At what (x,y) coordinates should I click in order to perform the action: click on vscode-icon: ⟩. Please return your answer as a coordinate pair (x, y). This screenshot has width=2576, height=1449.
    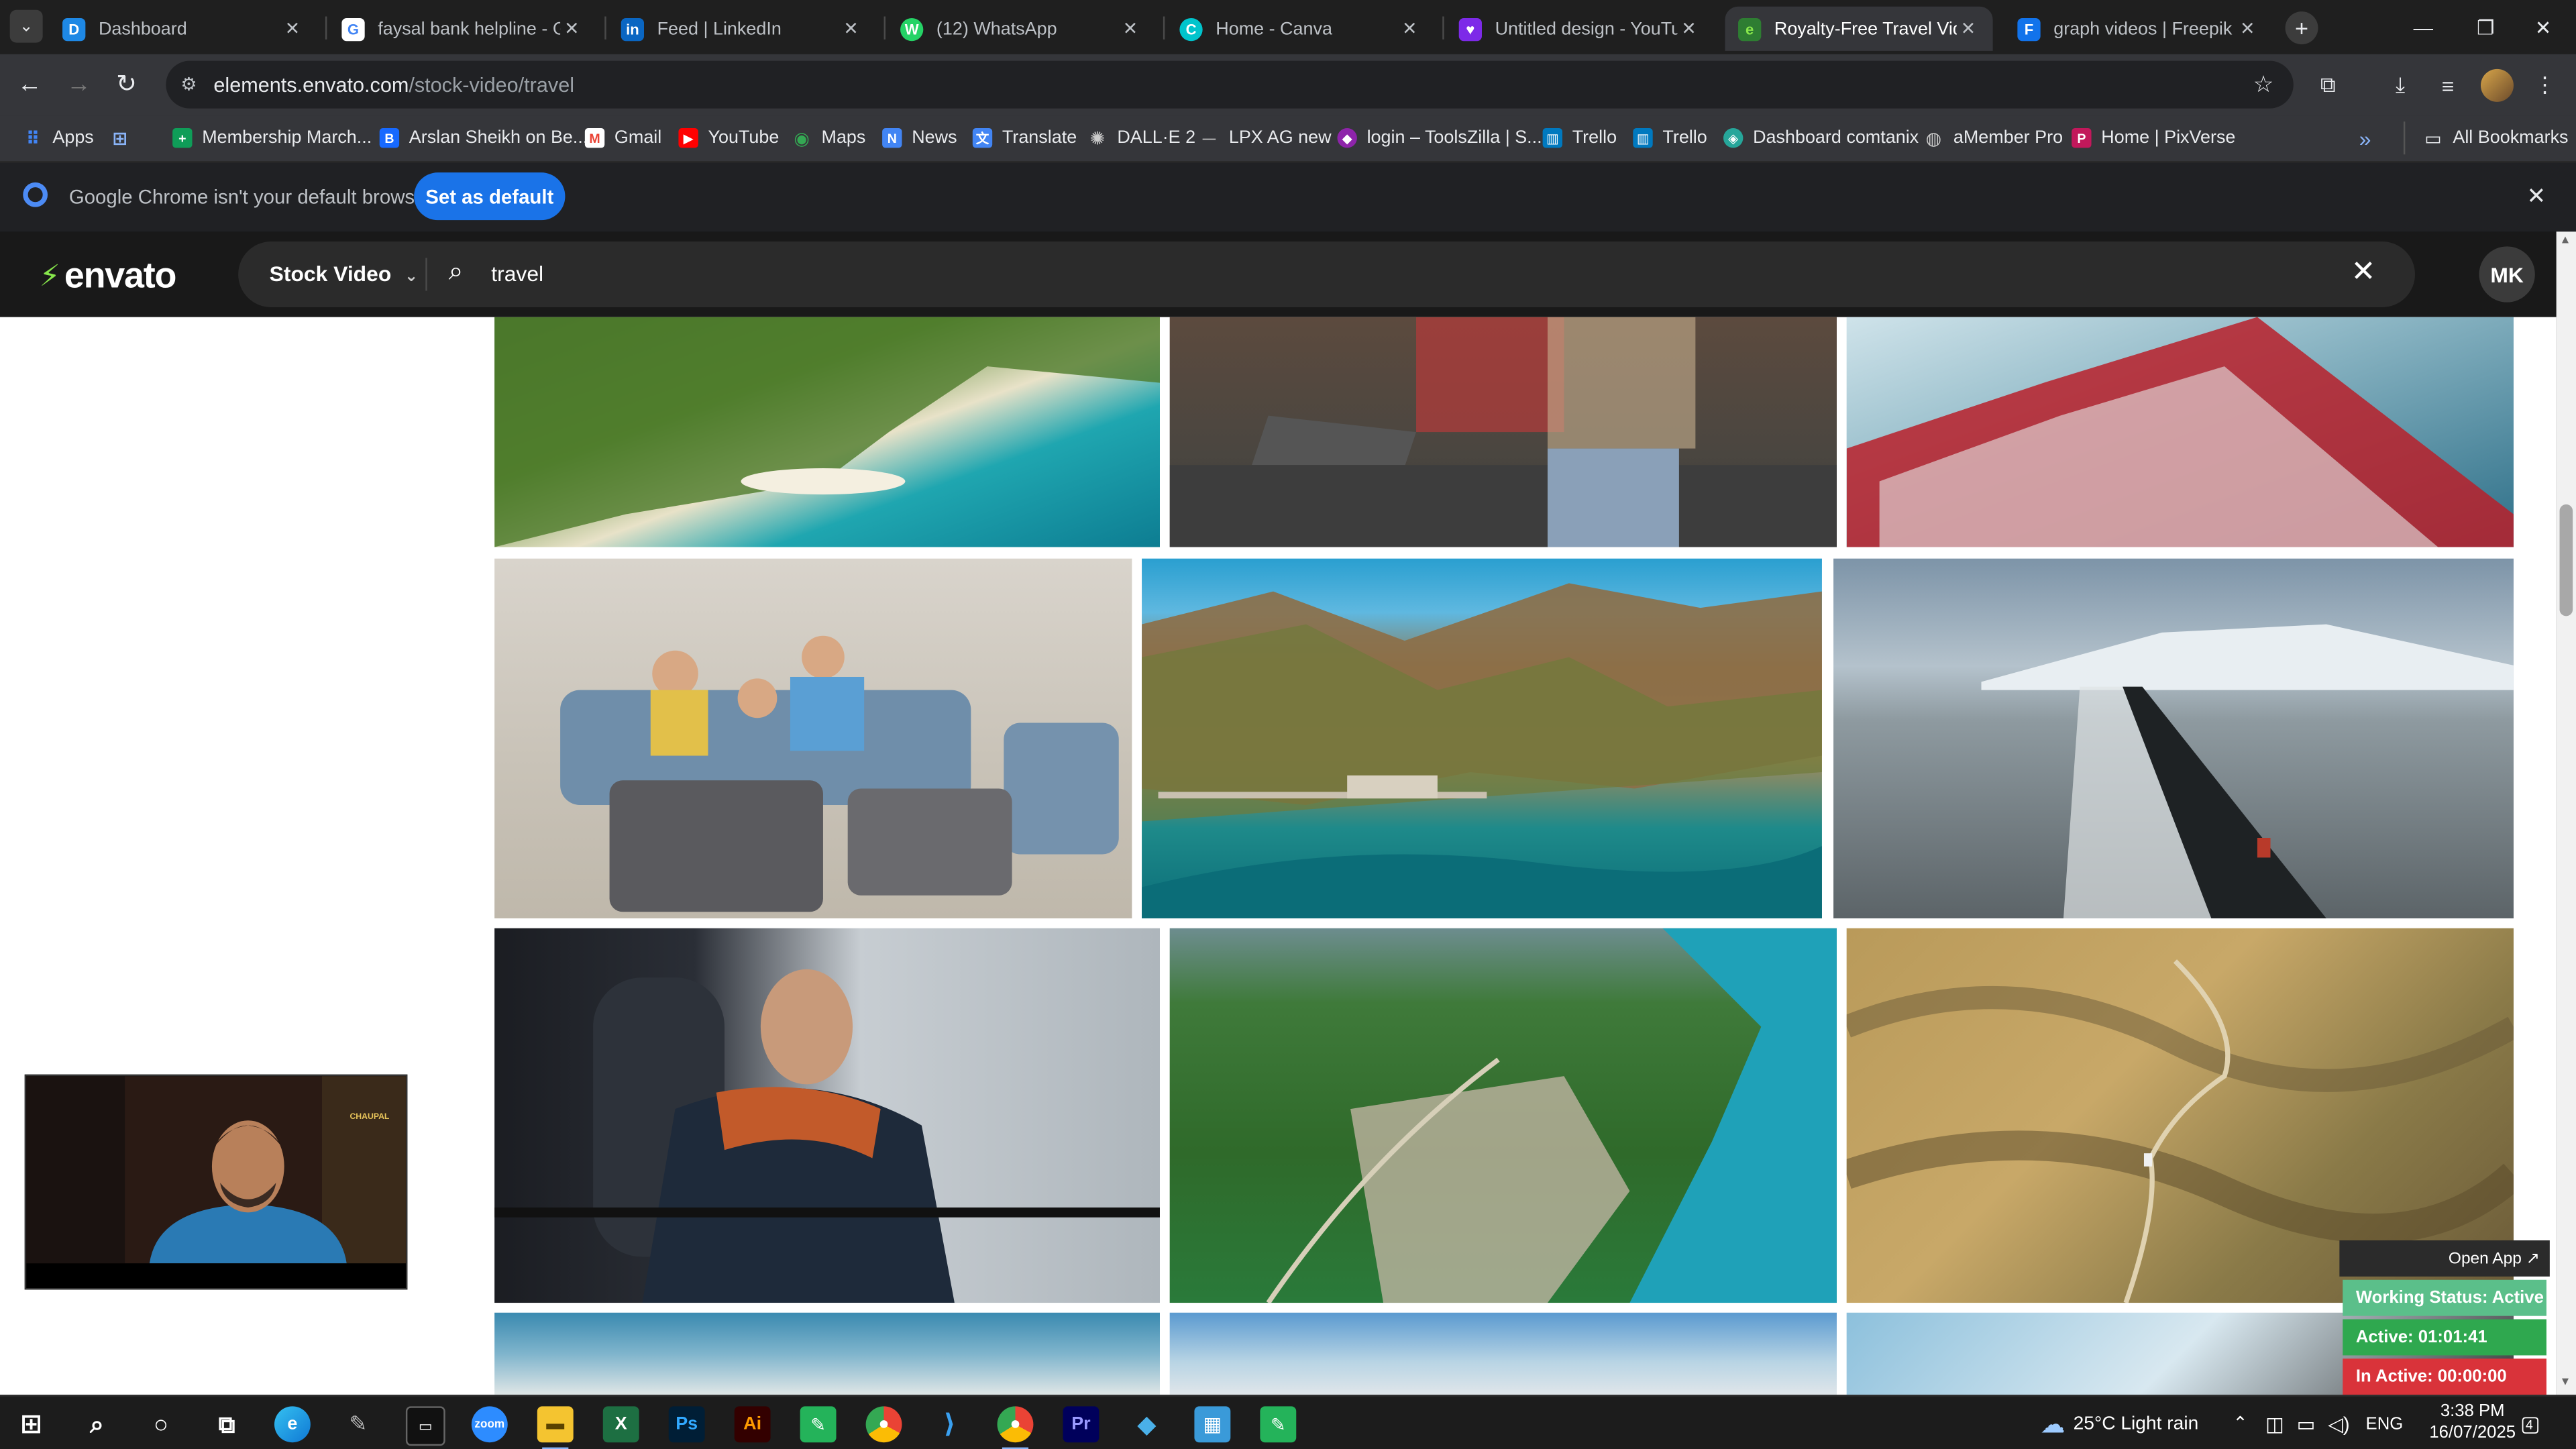
    Looking at the image, I should click on (950, 1424).